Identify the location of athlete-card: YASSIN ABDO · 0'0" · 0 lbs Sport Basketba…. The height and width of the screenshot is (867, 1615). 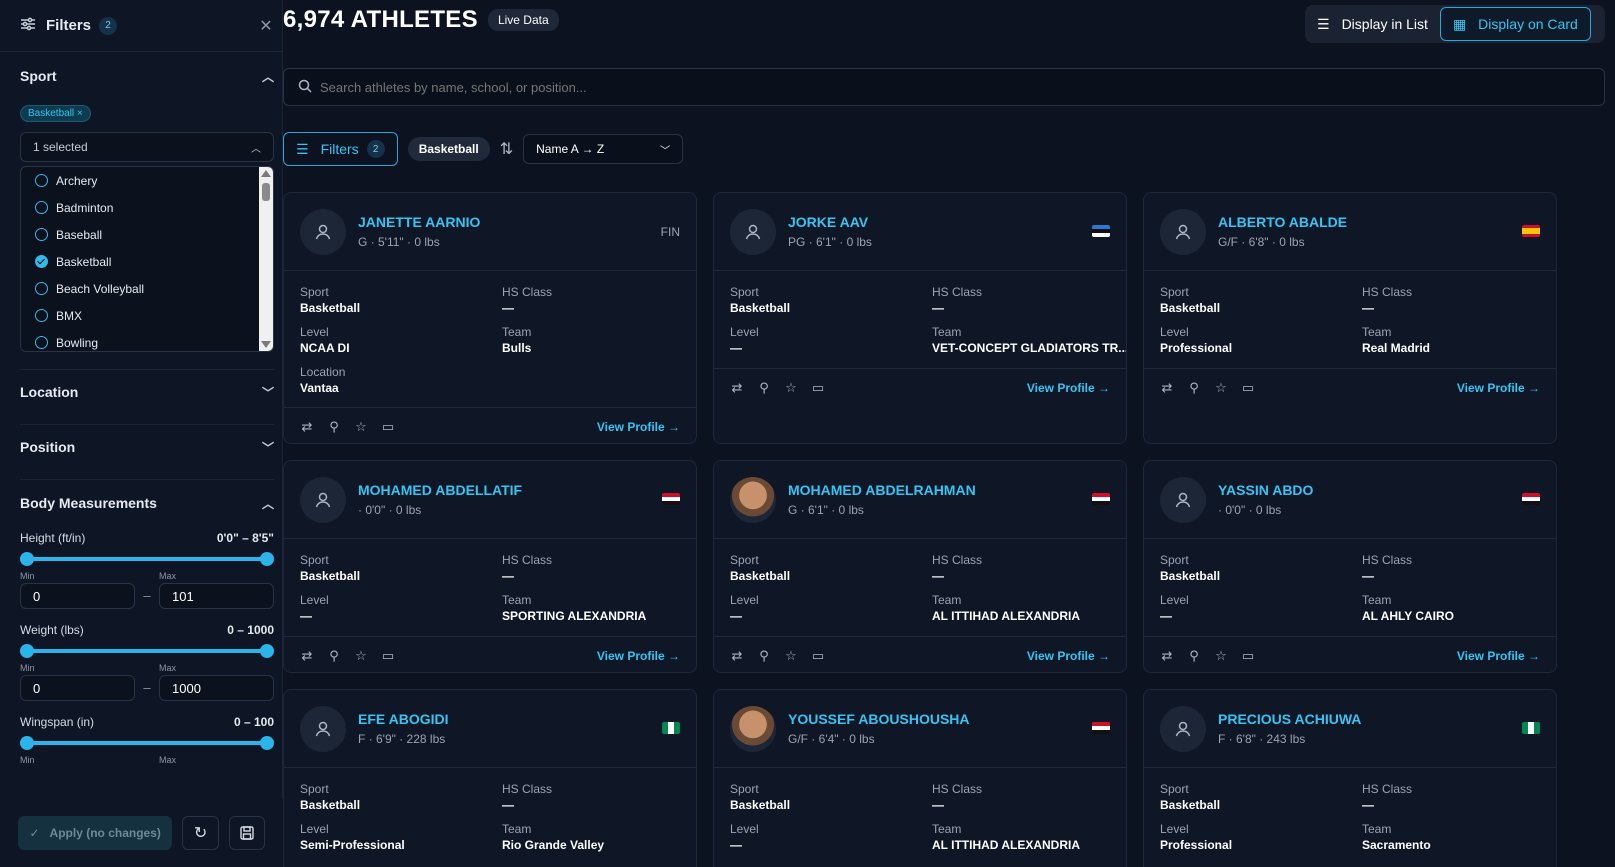
(1350, 566).